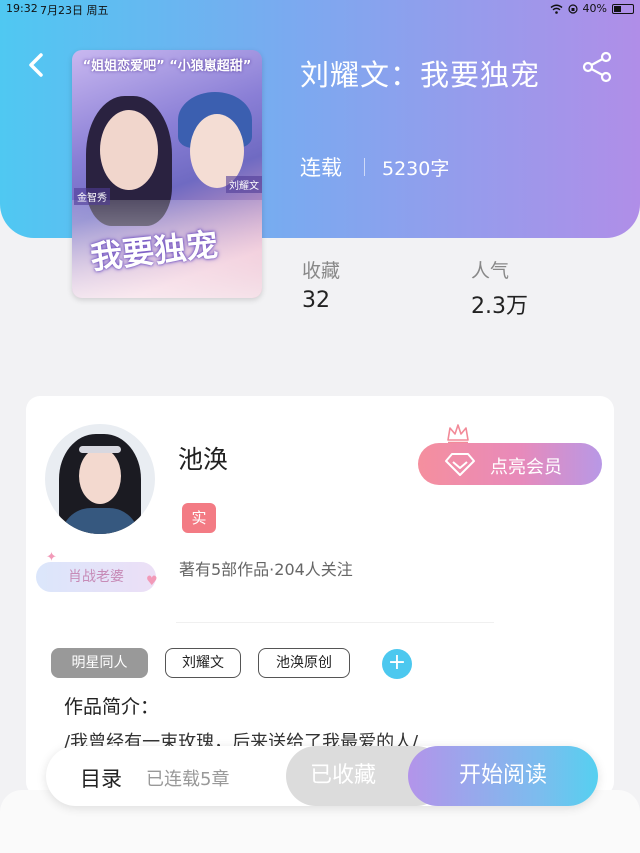  Describe the element at coordinates (51, 557) in the screenshot. I see `sparkle-icon: ✦` at that location.